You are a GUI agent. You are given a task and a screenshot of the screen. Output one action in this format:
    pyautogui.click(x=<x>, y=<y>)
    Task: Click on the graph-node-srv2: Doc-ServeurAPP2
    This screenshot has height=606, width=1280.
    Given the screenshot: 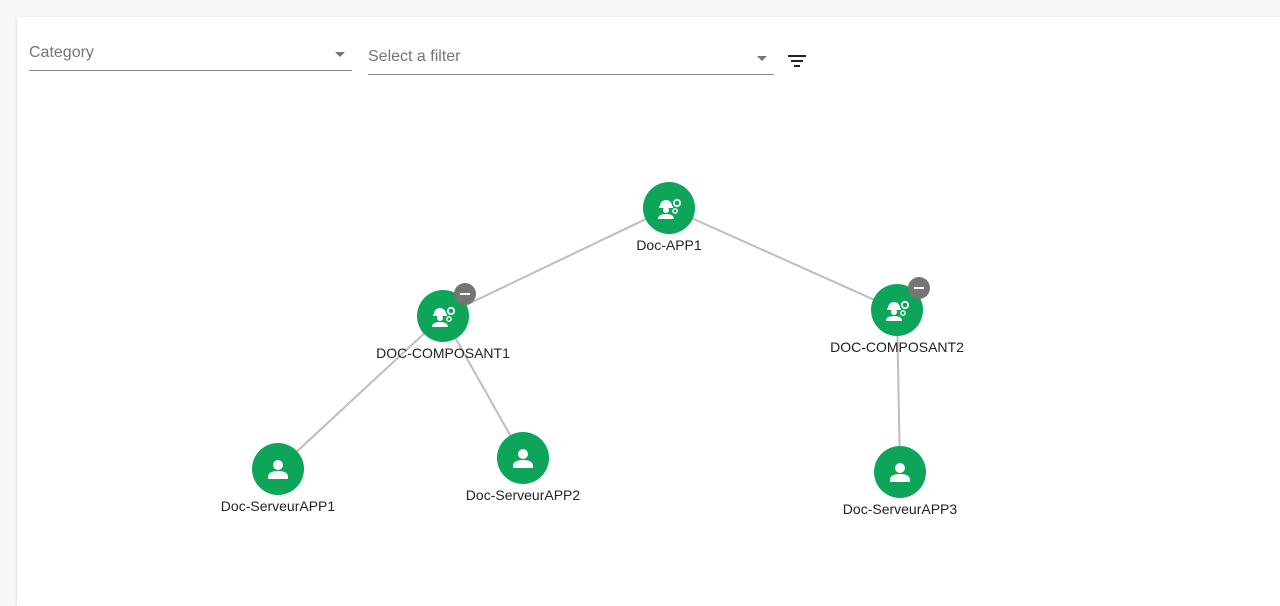 What is the action you would take?
    pyautogui.click(x=523, y=467)
    